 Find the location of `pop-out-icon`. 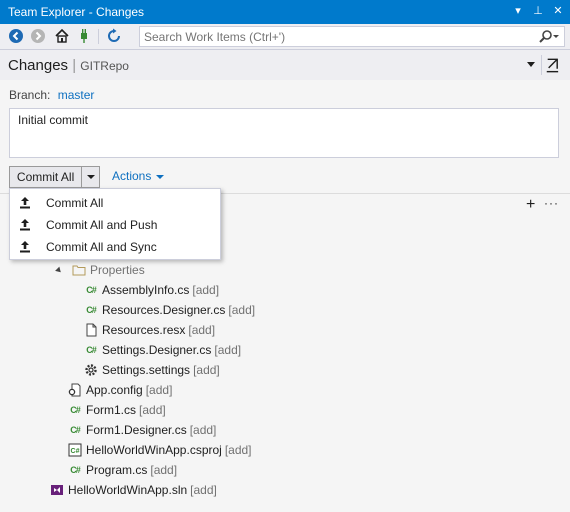

pop-out-icon is located at coordinates (551, 65).